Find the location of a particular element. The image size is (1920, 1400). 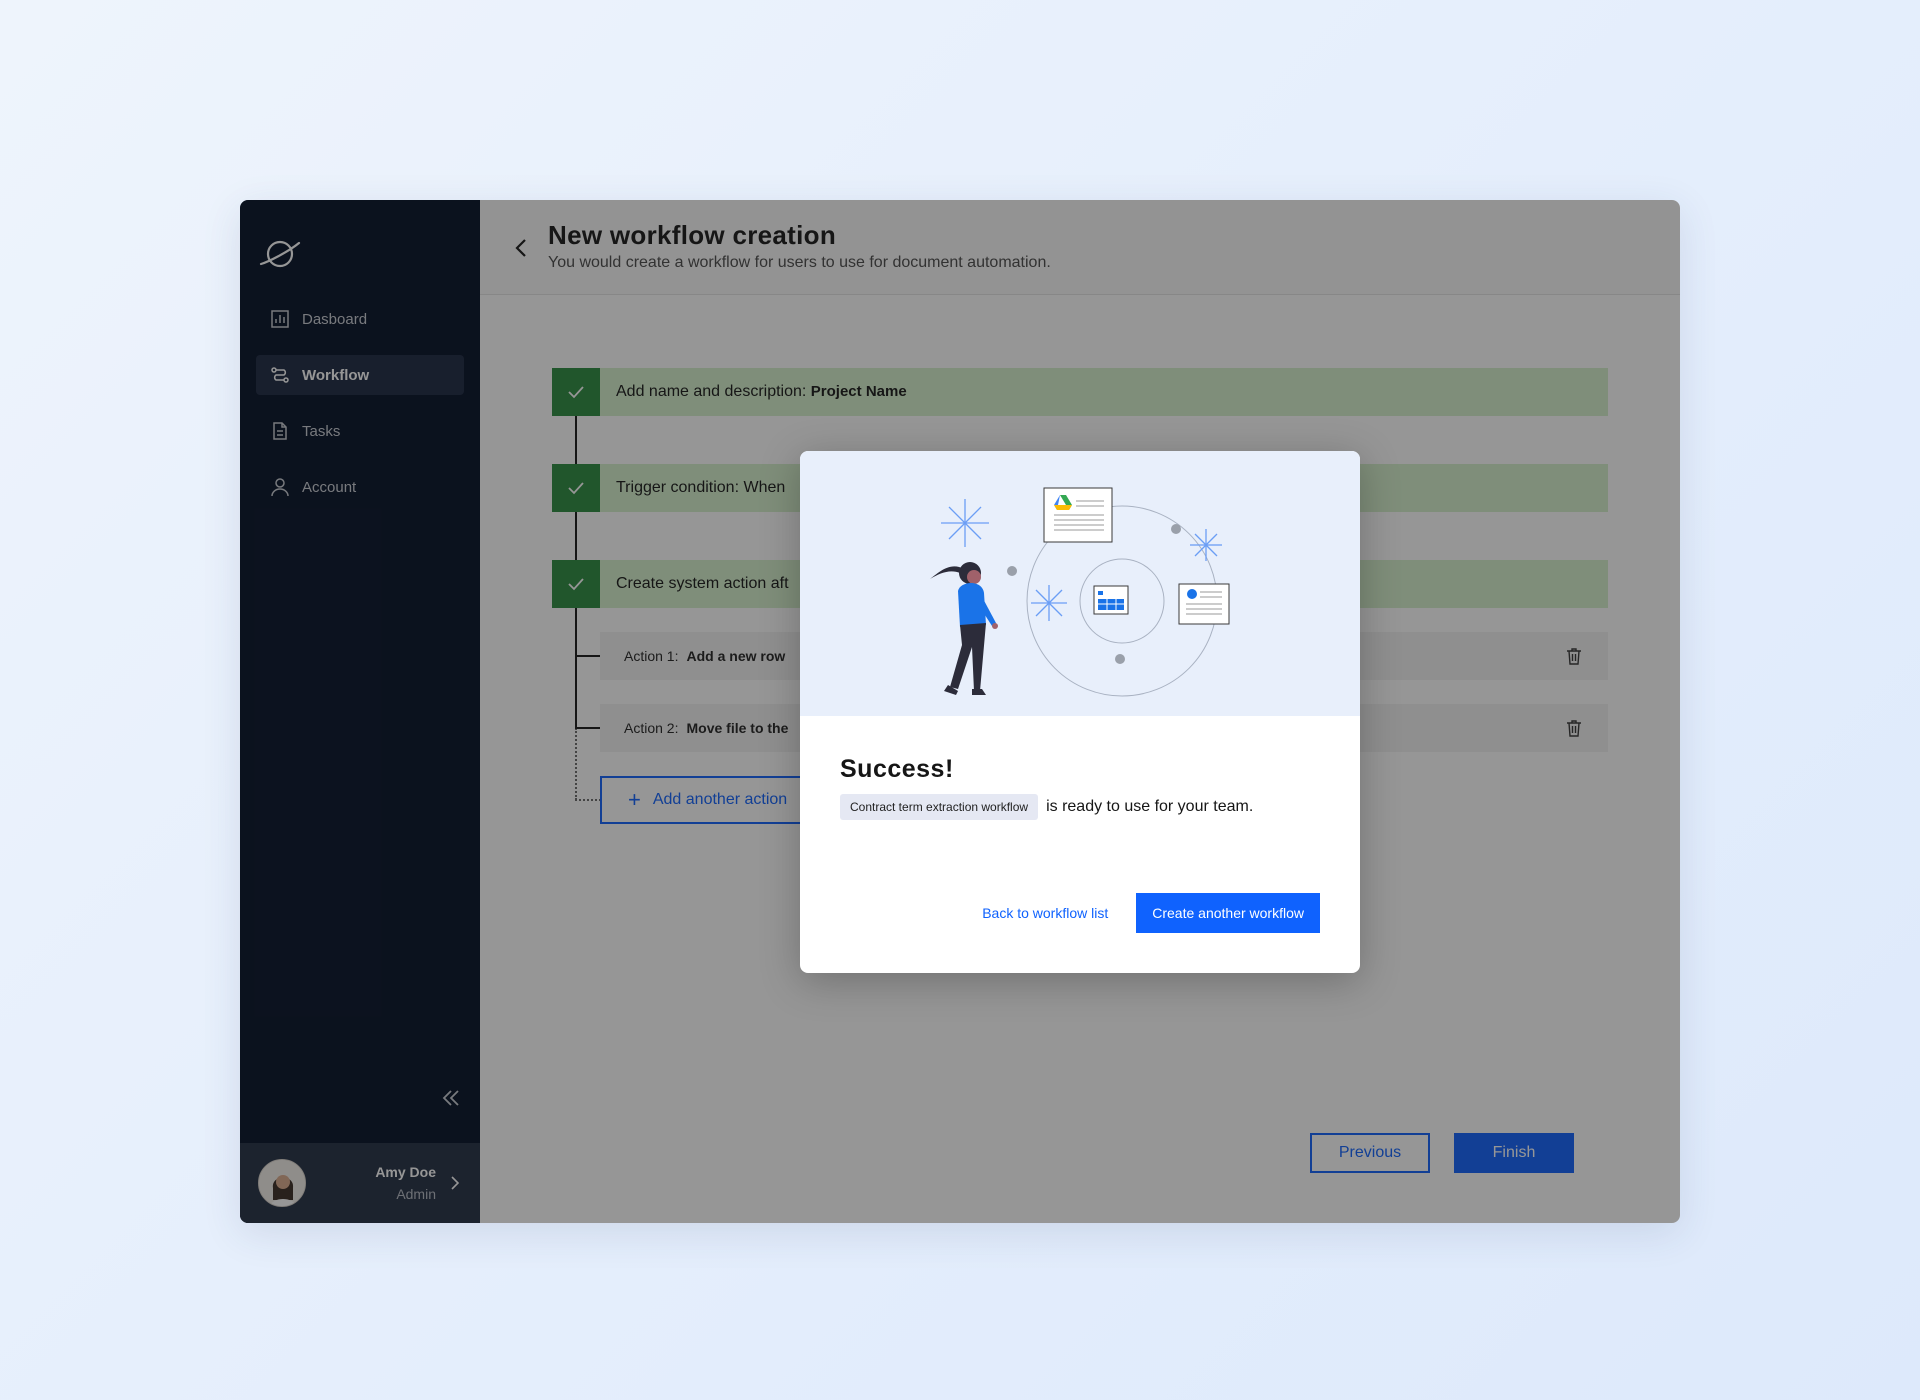

modal-title: Success! is located at coordinates (897, 769).